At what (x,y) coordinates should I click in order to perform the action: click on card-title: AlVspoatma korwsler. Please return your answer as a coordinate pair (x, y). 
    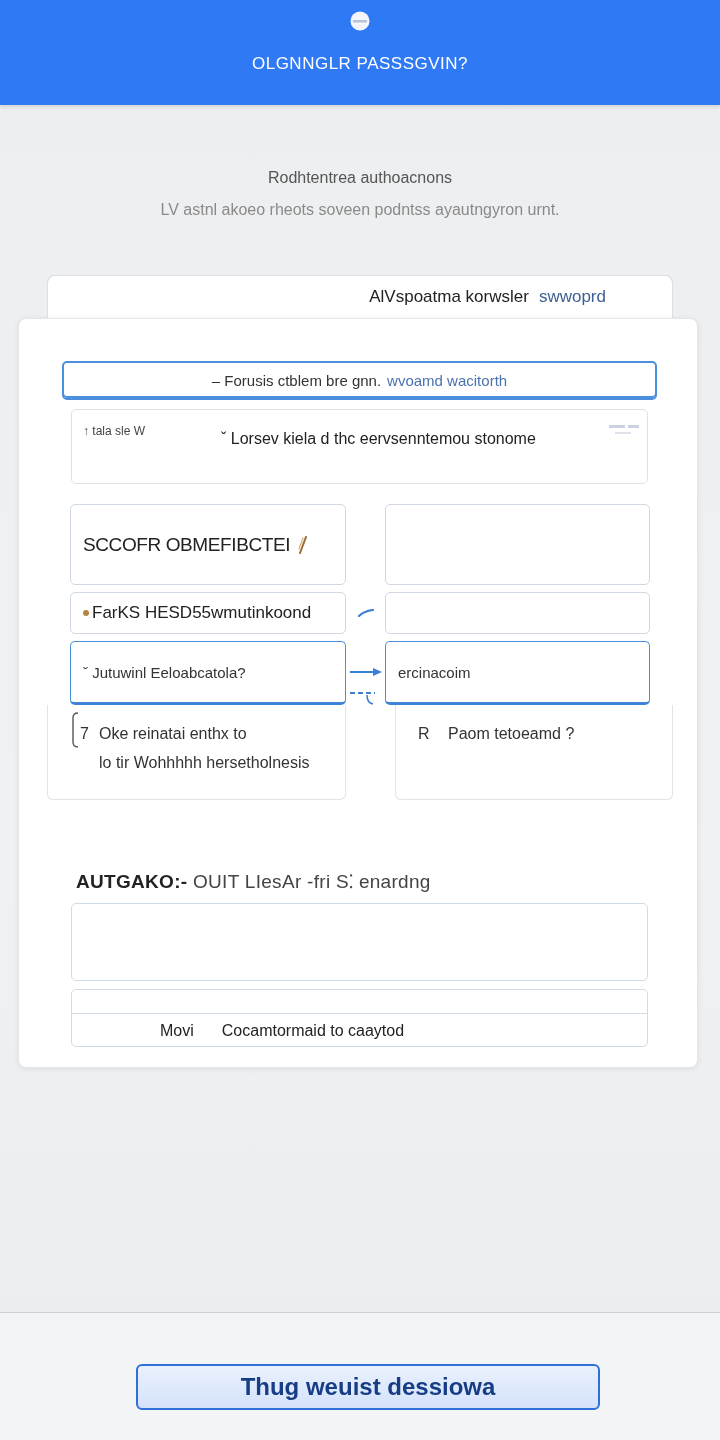
    Looking at the image, I should click on (449, 297).